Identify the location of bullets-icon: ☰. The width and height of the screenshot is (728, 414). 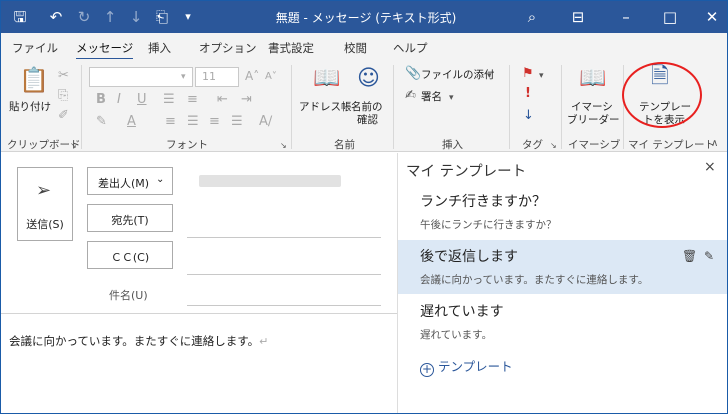
(169, 100).